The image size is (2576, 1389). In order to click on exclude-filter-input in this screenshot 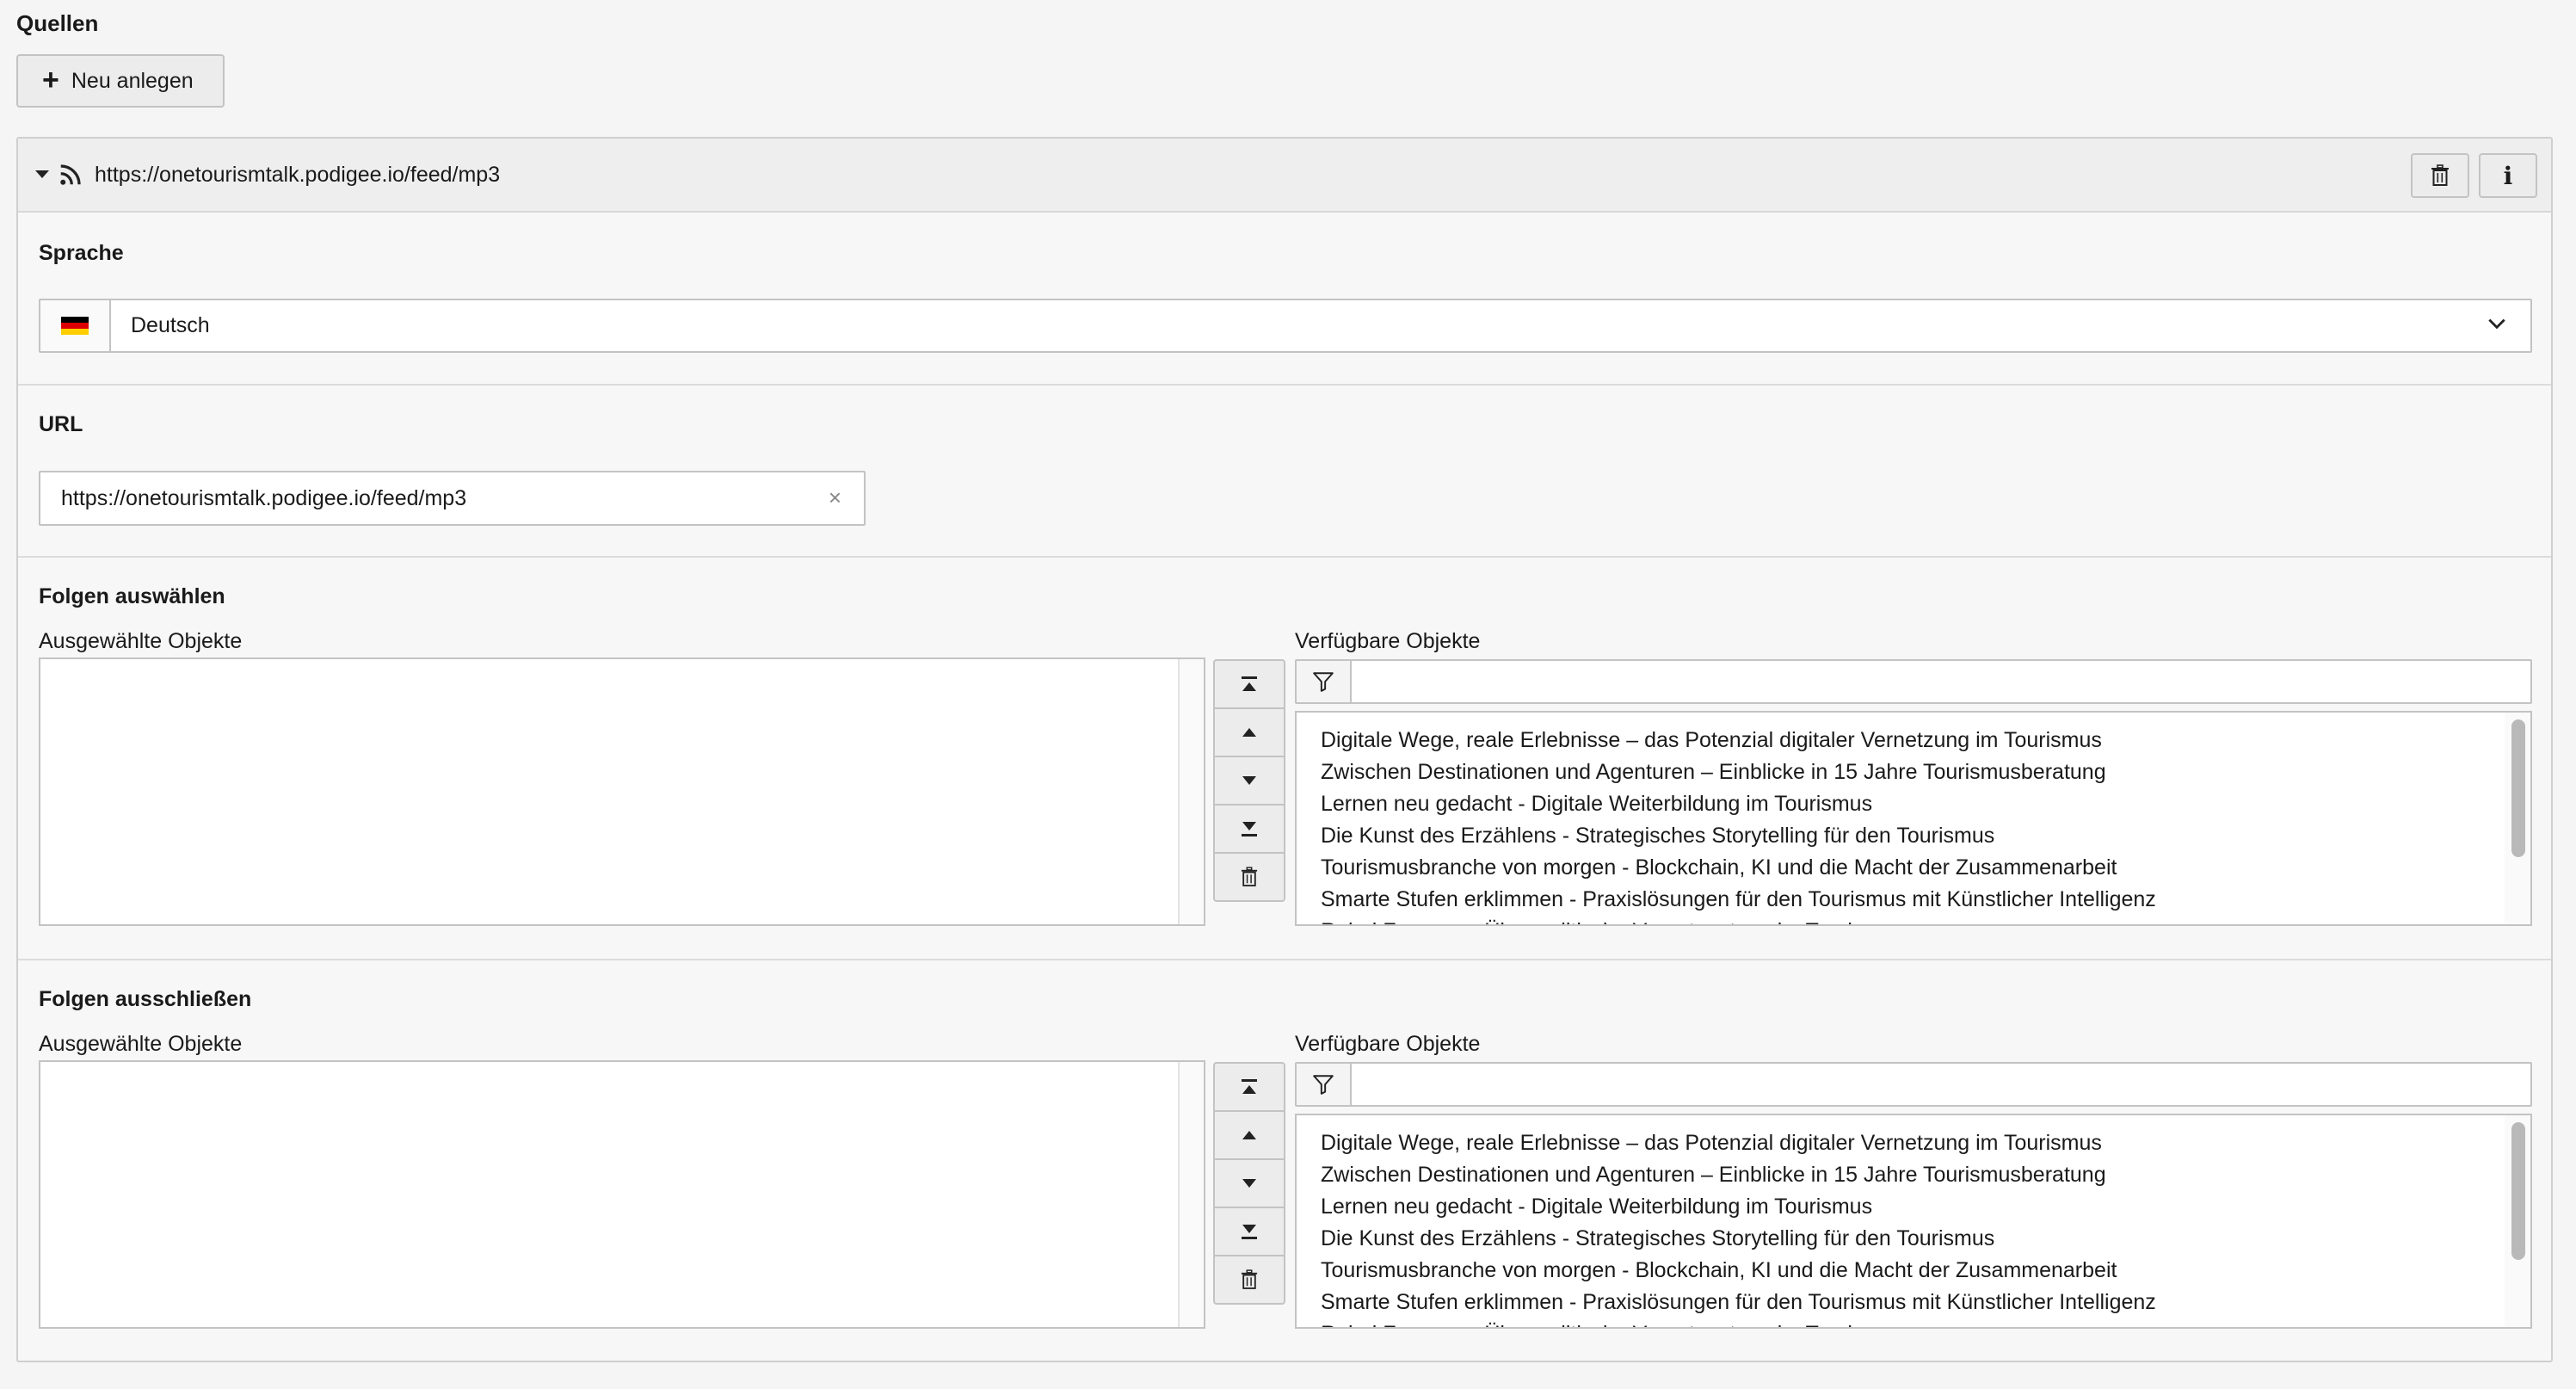, I will do `click(1914, 1084)`.